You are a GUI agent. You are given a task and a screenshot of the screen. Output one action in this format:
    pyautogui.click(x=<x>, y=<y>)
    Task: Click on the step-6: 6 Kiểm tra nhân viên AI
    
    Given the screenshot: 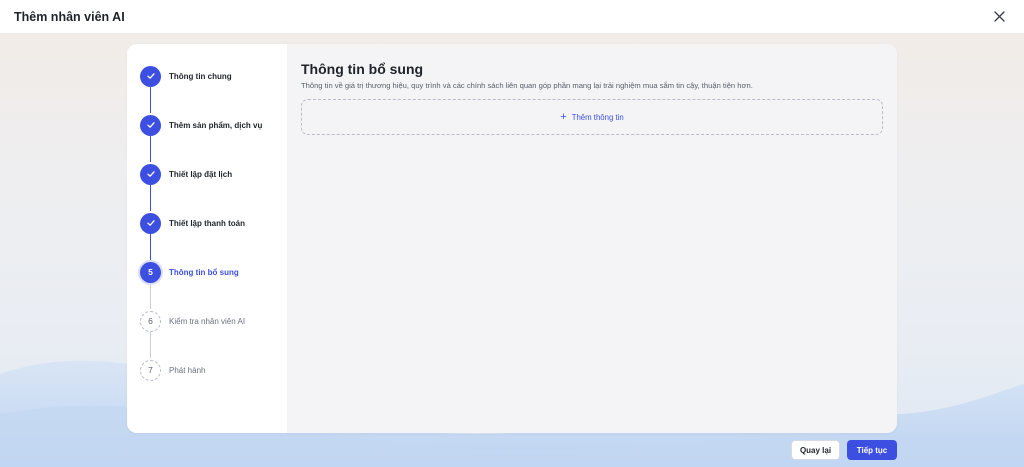 What is the action you would take?
    pyautogui.click(x=192, y=321)
    